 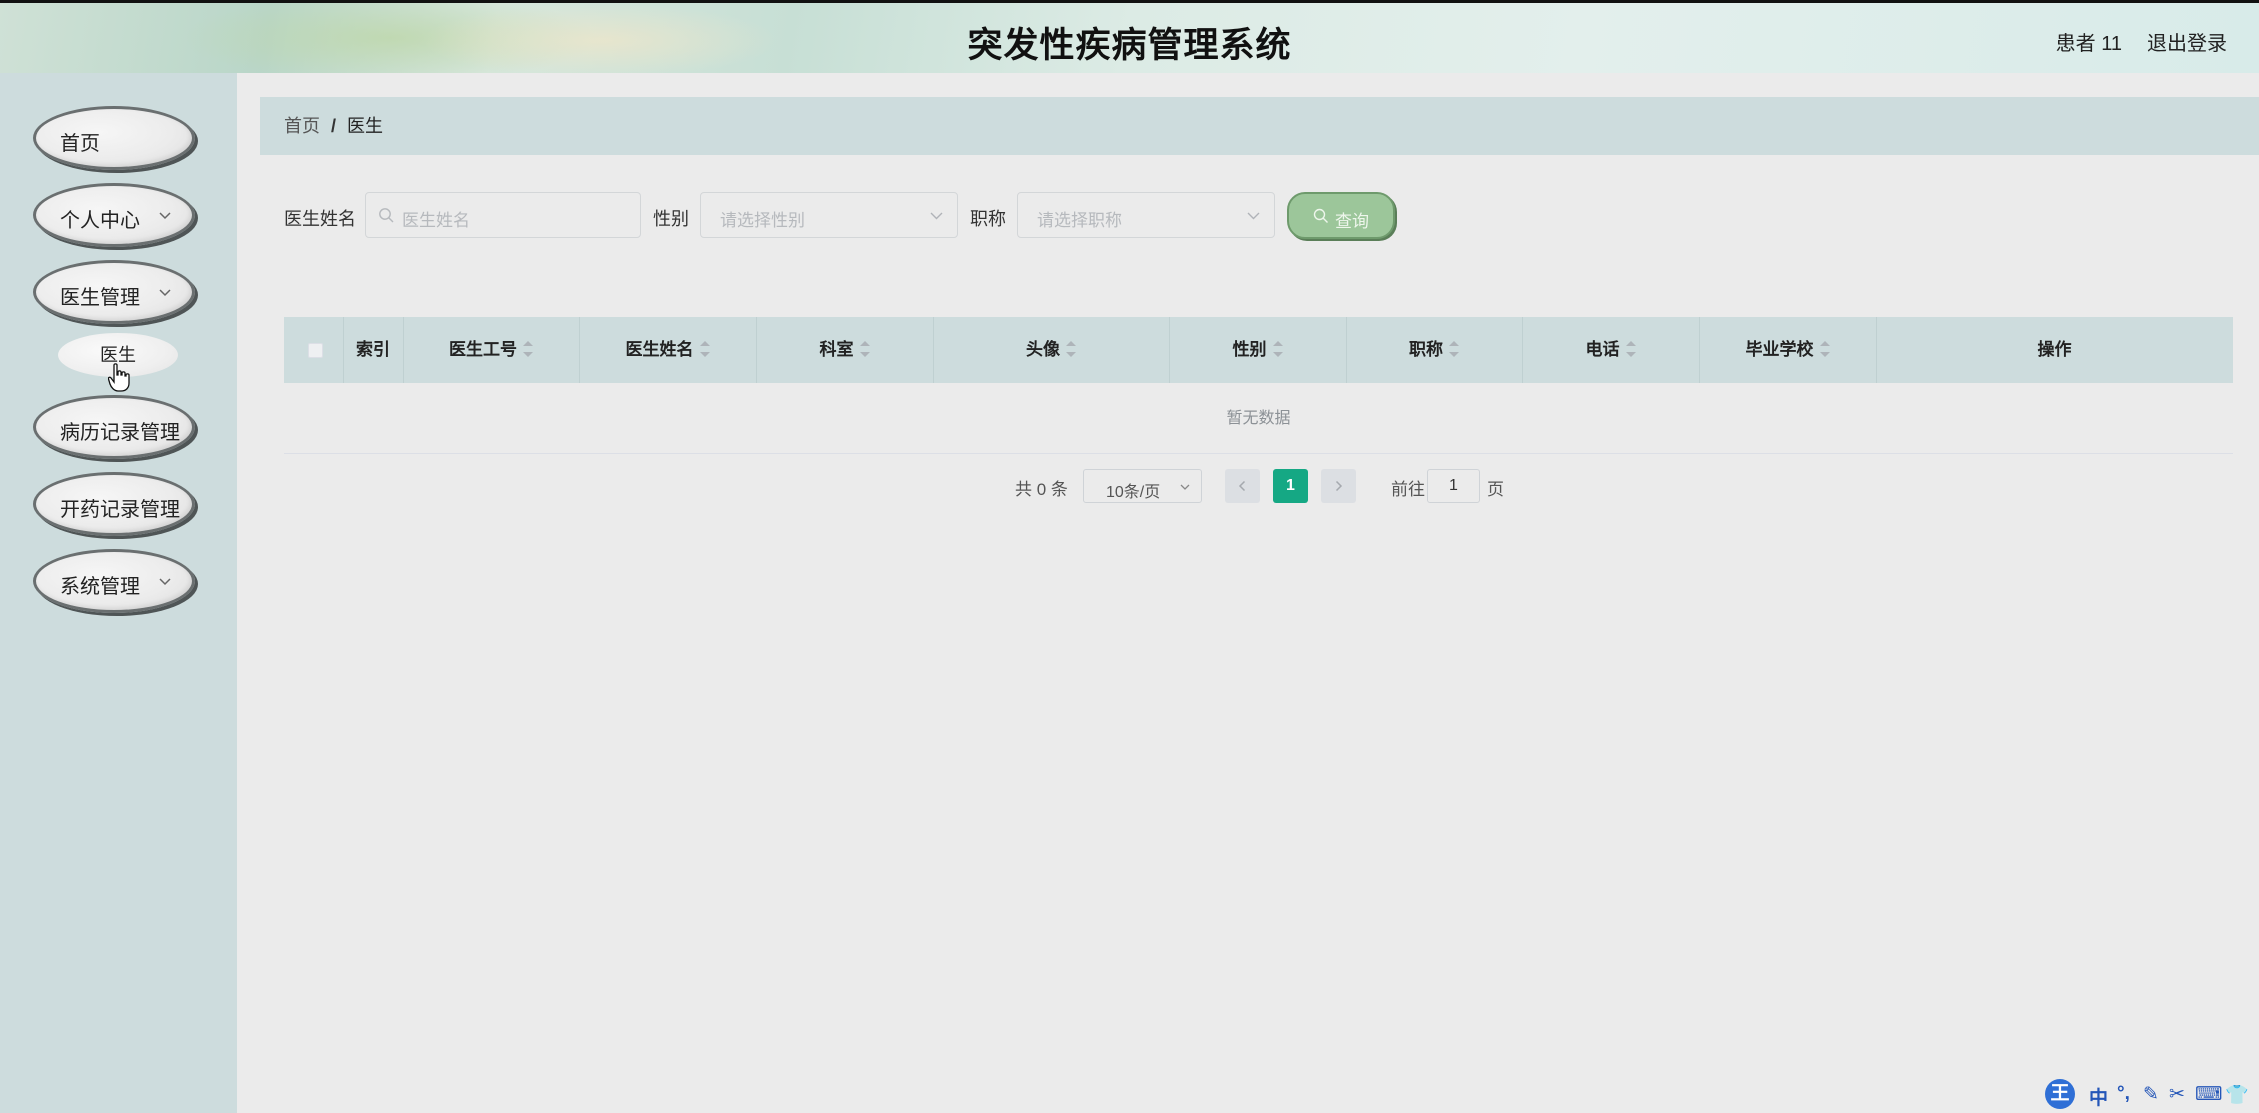 What do you see at coordinates (491, 350) in the screenshot?
I see `column-header-doctor-id: 医生工号` at bounding box center [491, 350].